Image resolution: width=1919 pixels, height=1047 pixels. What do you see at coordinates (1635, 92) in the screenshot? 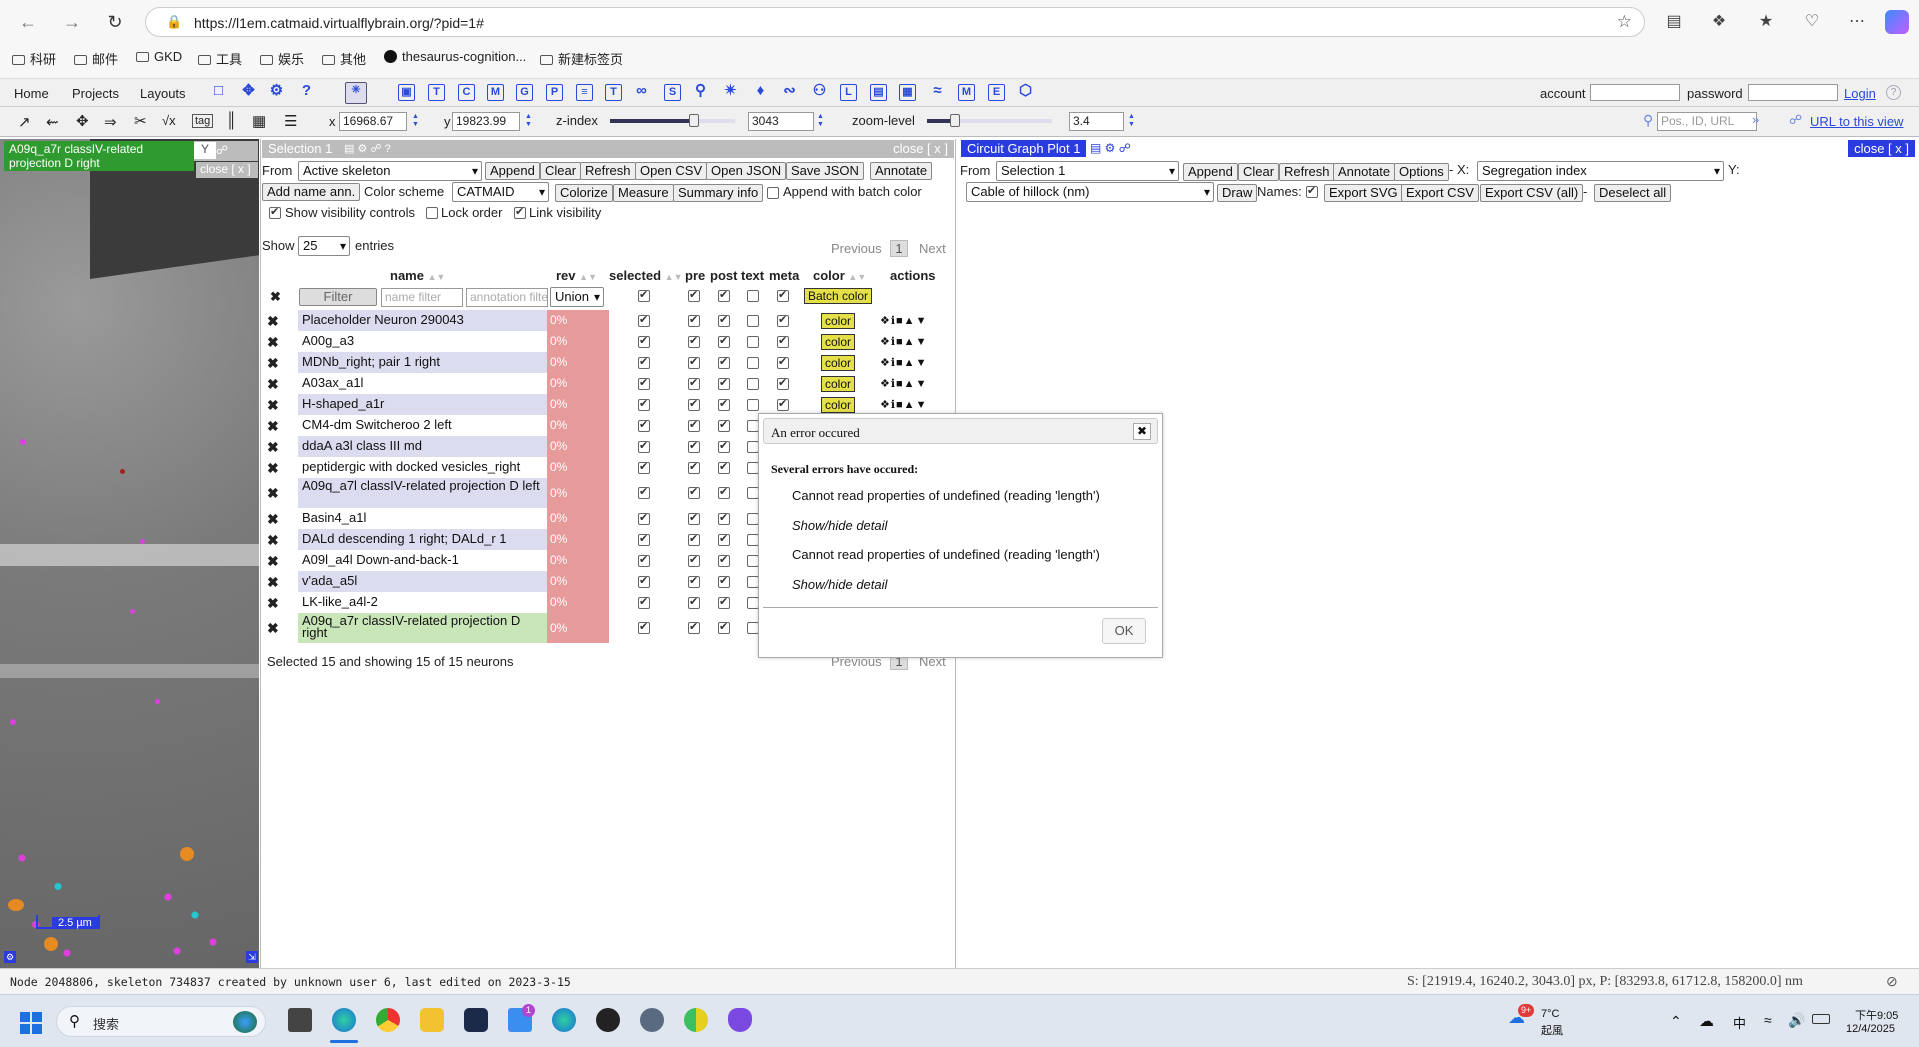
I see `account-input` at bounding box center [1635, 92].